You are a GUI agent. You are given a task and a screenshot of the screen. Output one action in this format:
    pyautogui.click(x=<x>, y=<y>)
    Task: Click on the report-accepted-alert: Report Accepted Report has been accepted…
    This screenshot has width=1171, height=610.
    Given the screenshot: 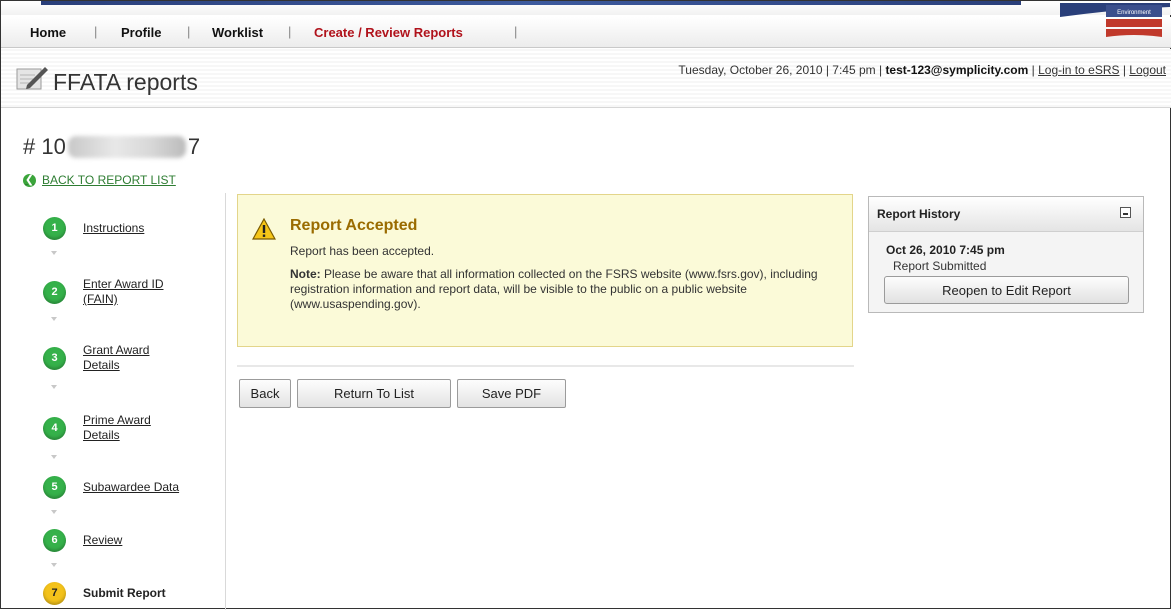 What is the action you would take?
    pyautogui.click(x=545, y=270)
    